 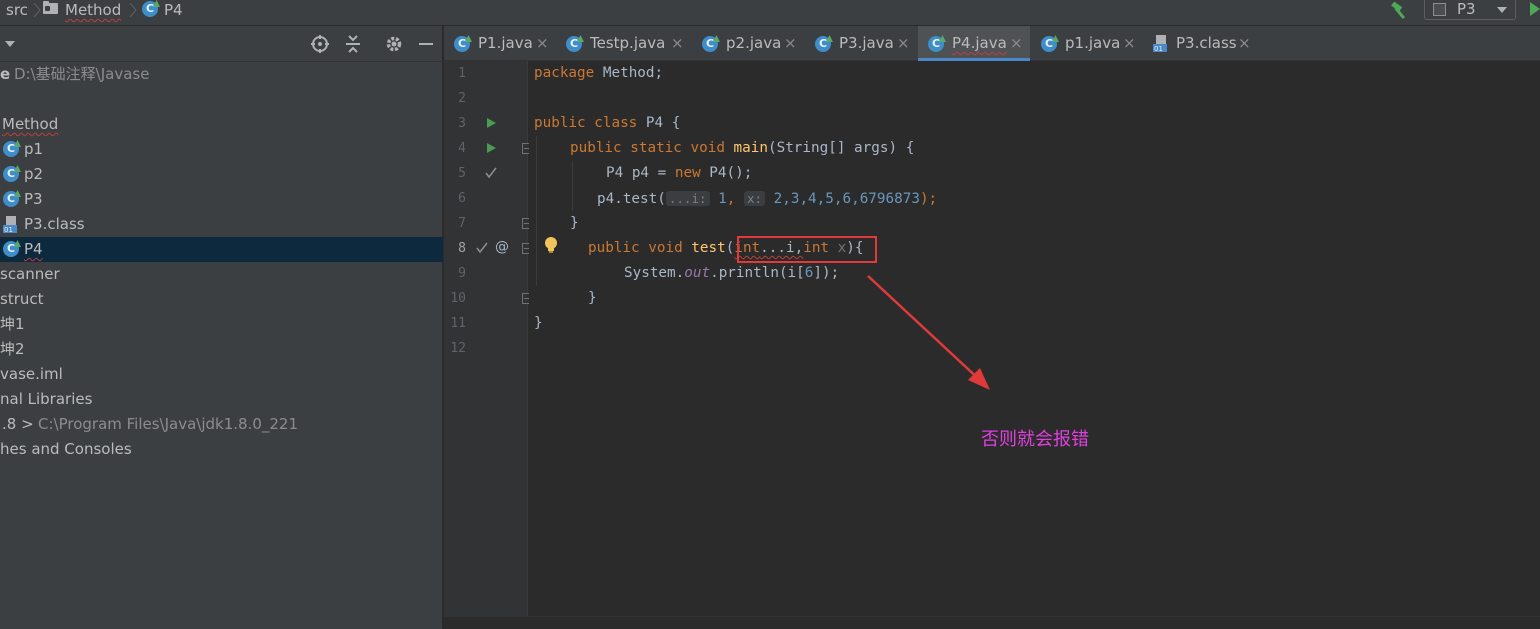 What do you see at coordinates (221, 74) in the screenshot?
I see `tree-item-project-root: e D:\基础注释\Javase` at bounding box center [221, 74].